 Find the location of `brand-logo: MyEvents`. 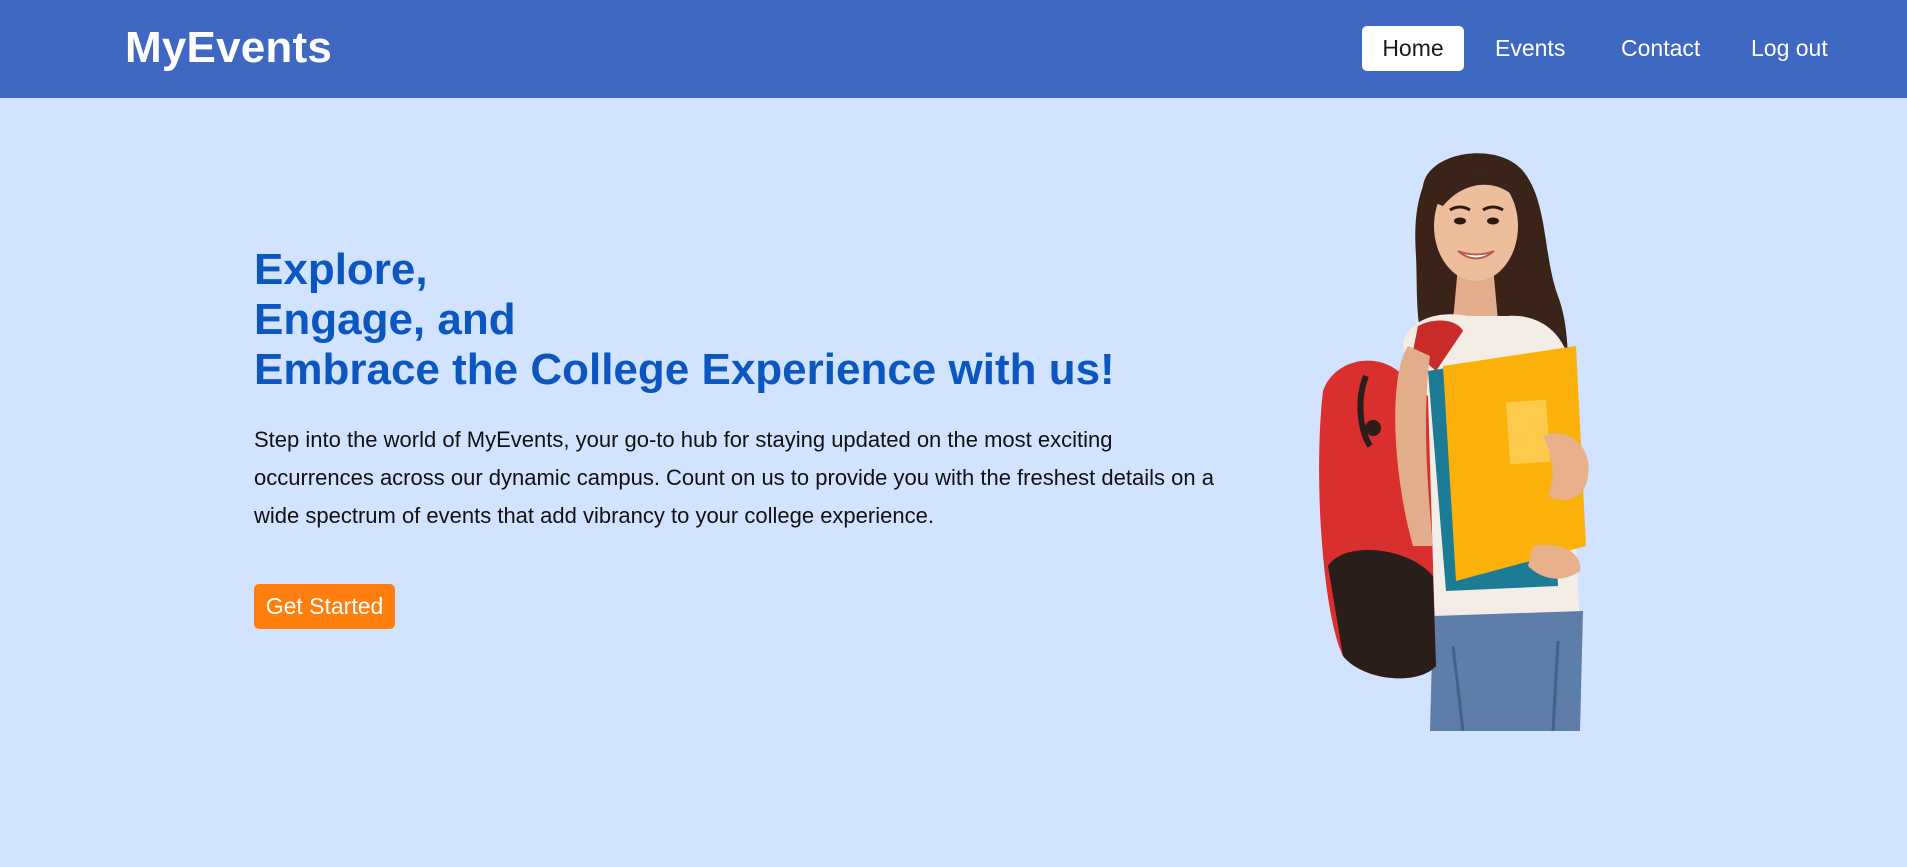

brand-logo: MyEvents is located at coordinates (228, 48).